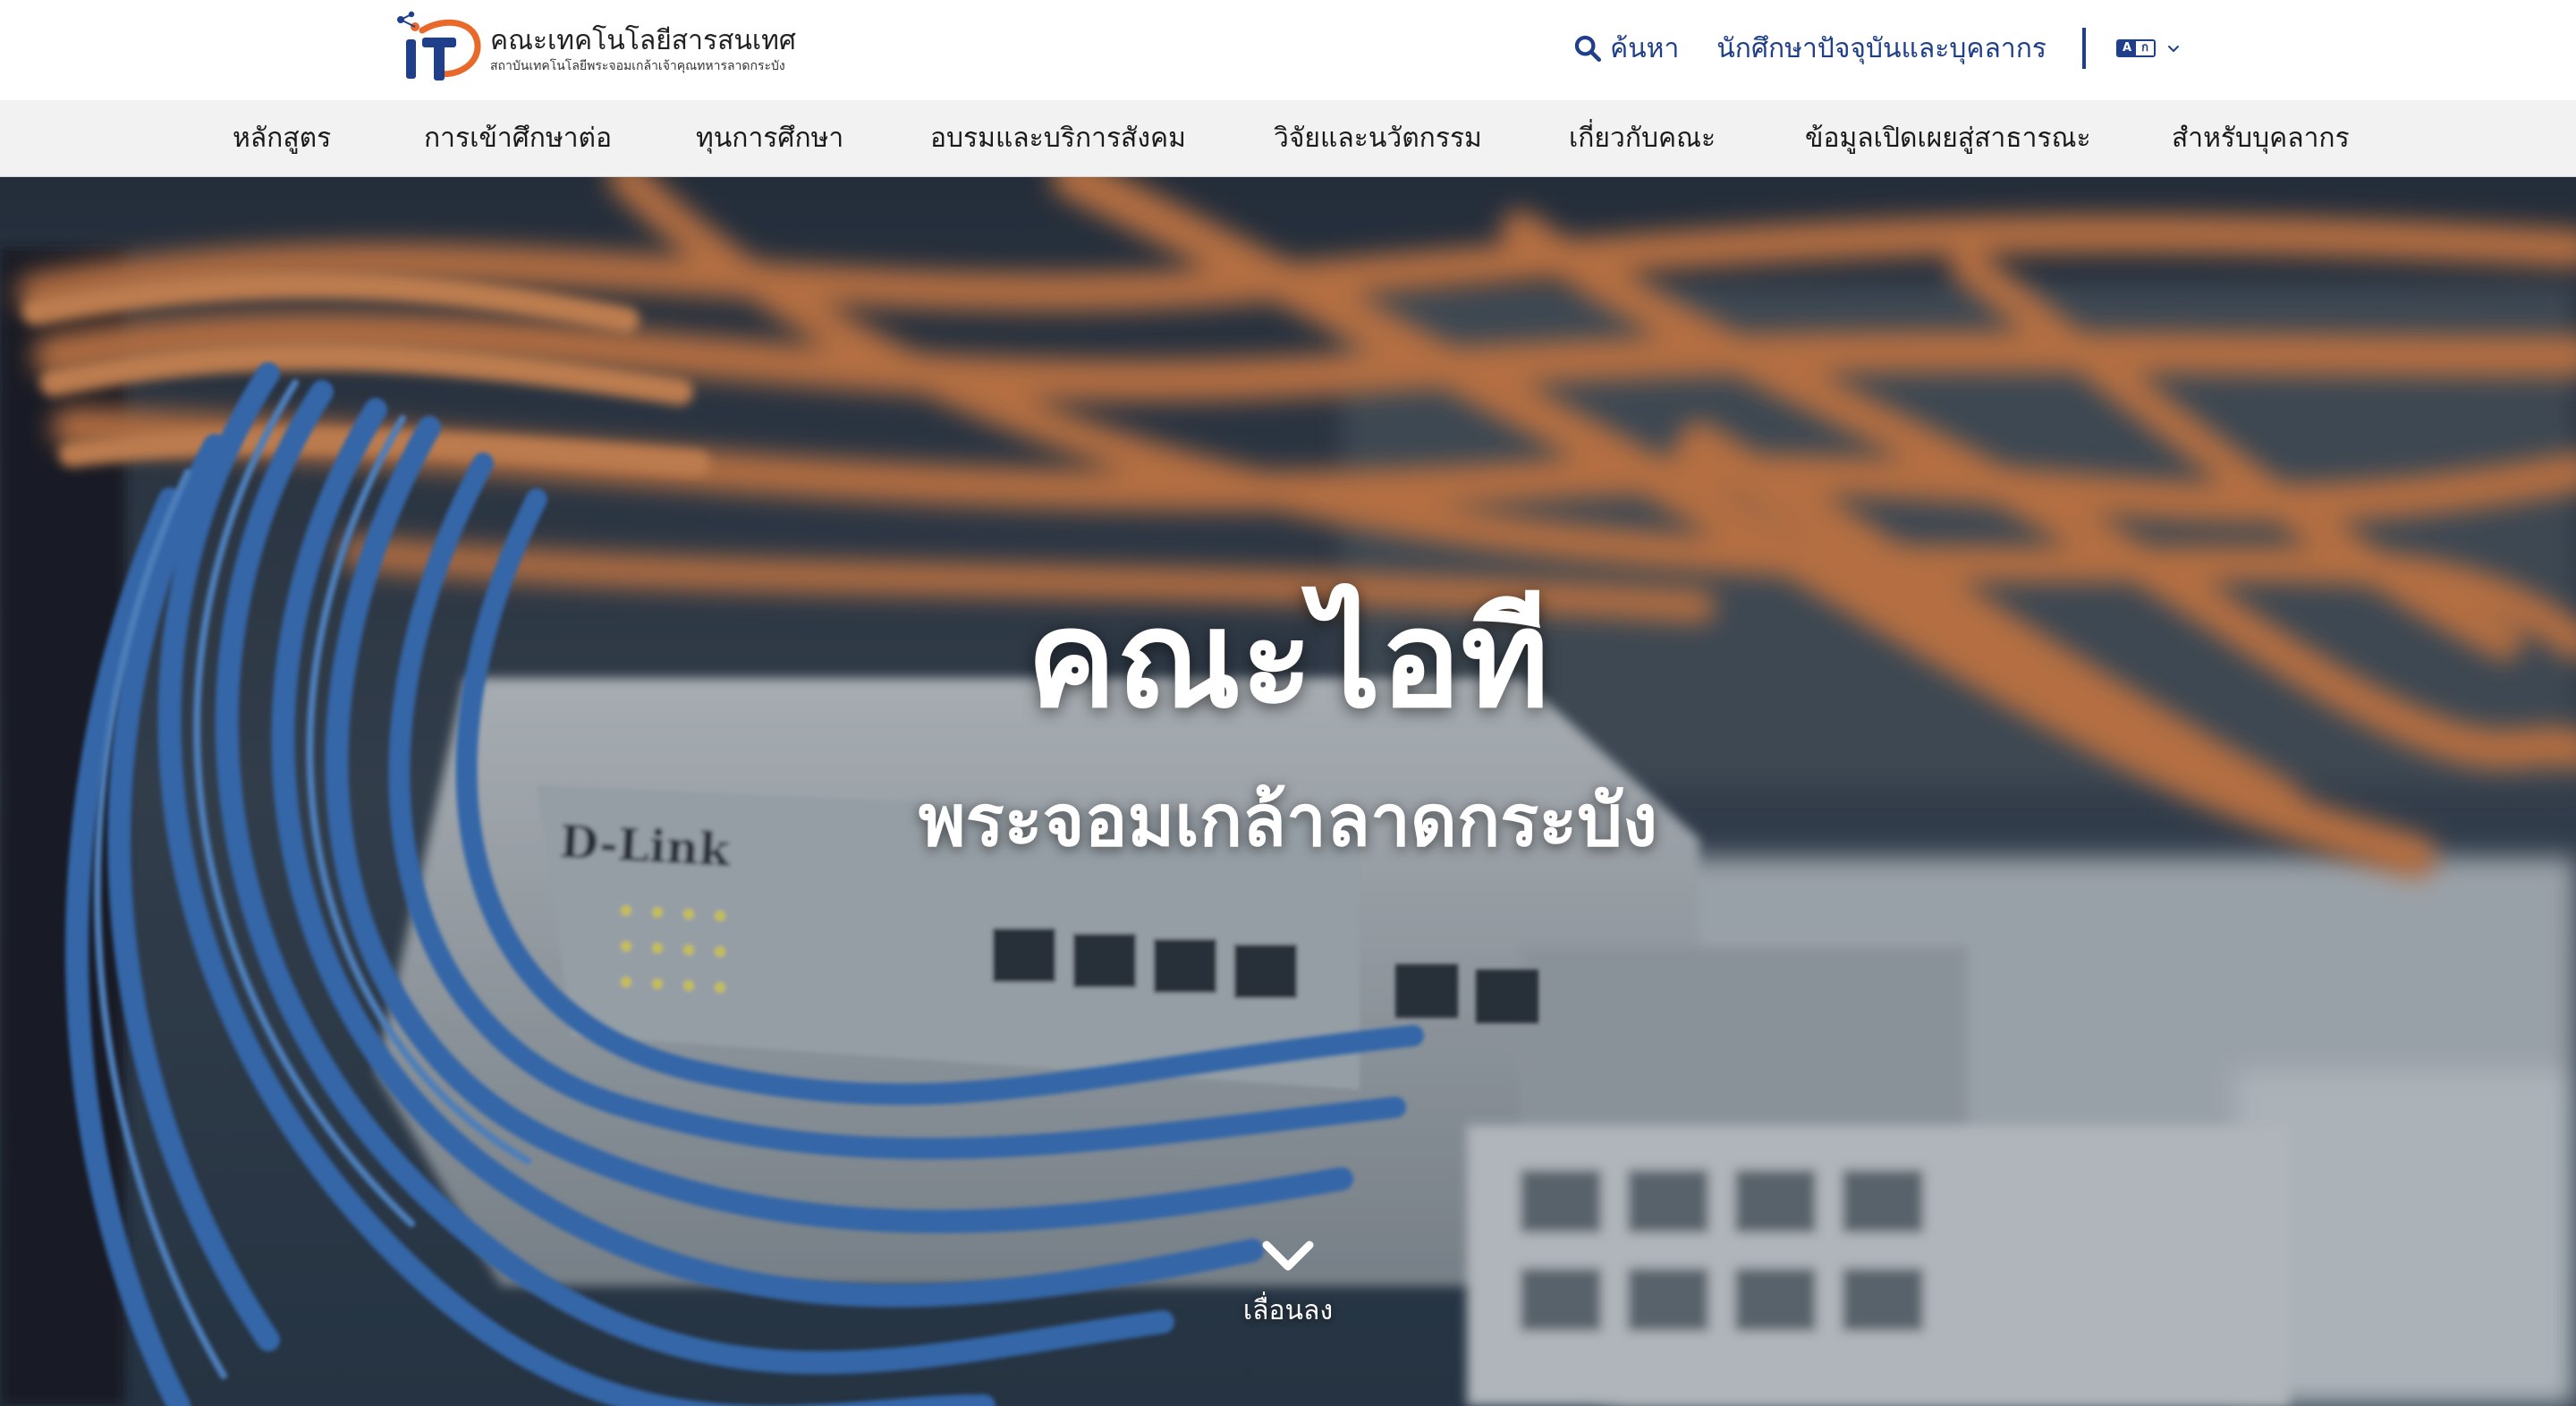  What do you see at coordinates (643, 40) in the screenshot?
I see `logo-title: คณะเทคโนโลยีสารสนเทศ` at bounding box center [643, 40].